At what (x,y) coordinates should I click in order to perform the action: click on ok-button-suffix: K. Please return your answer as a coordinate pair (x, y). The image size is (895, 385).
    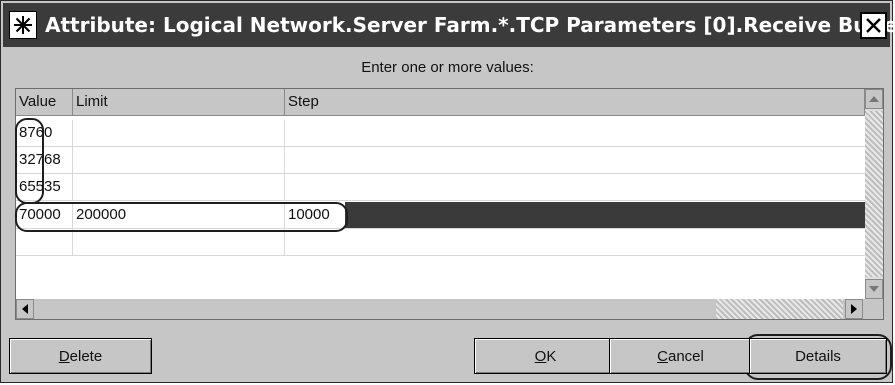
    Looking at the image, I should click on (551, 356).